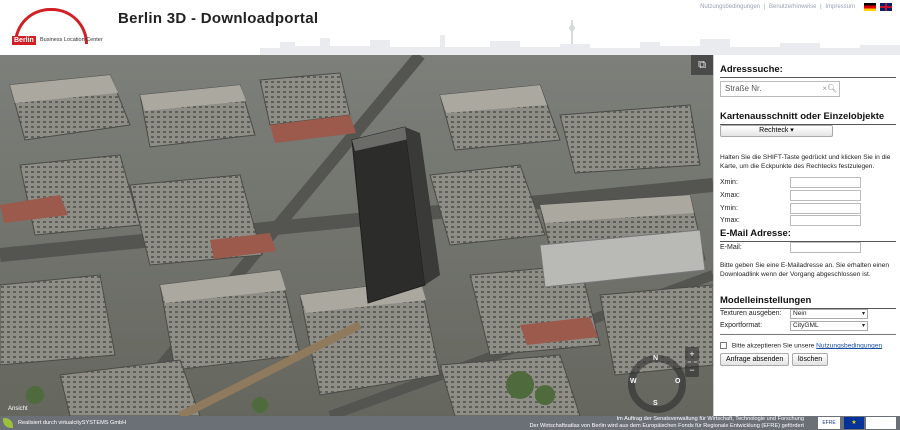  Describe the element at coordinates (808, 302) in the screenshot. I see `model-settings-heading: Modelleinstellungen` at that location.